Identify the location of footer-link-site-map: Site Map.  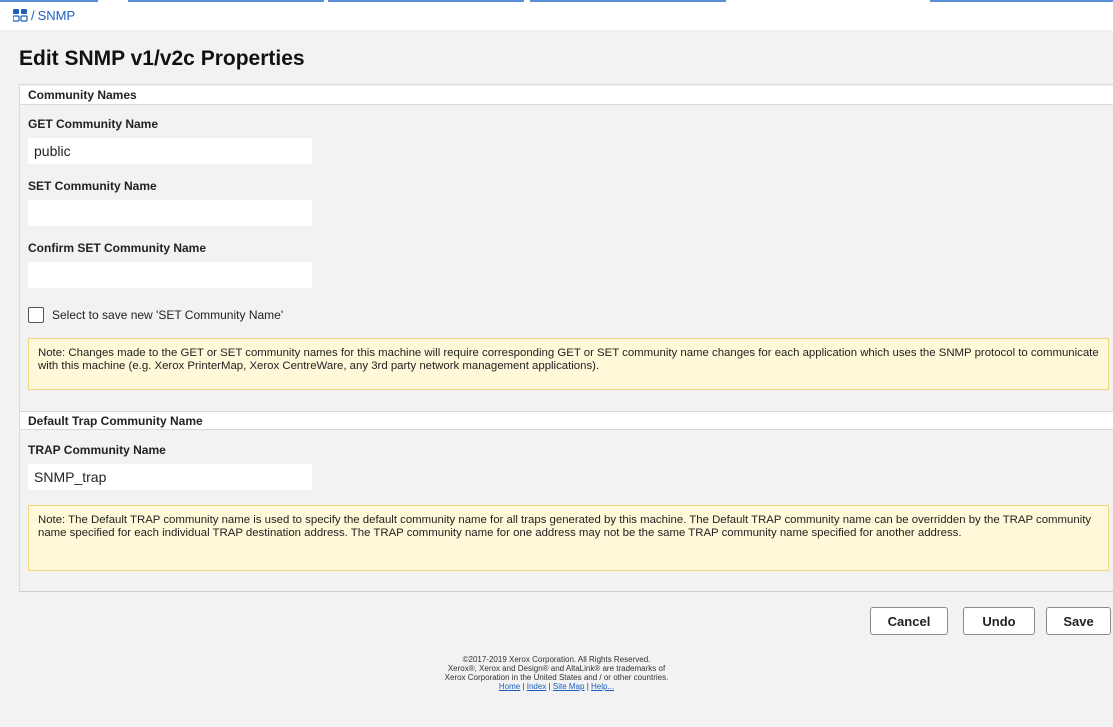
(569, 686).